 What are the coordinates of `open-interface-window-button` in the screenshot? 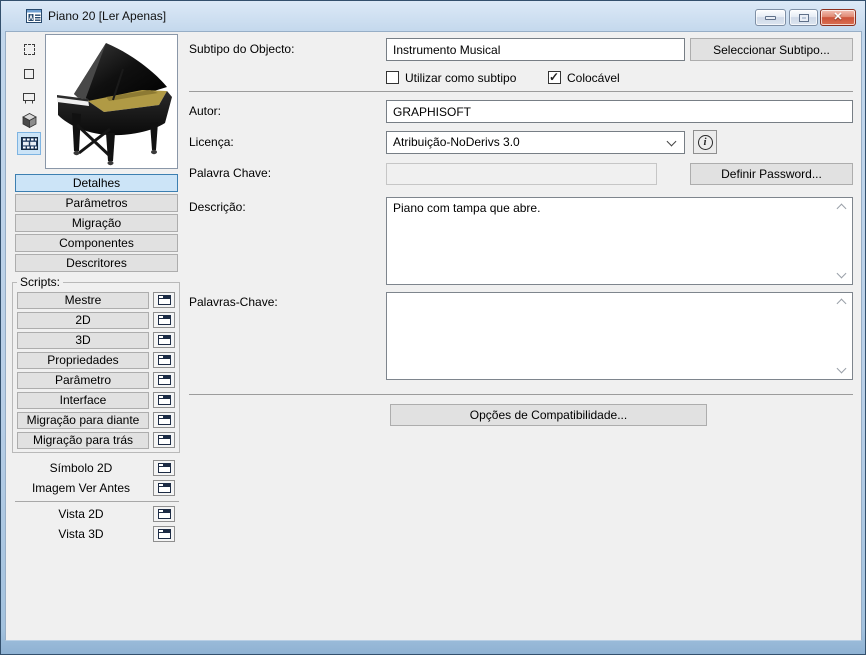 It's located at (164, 400).